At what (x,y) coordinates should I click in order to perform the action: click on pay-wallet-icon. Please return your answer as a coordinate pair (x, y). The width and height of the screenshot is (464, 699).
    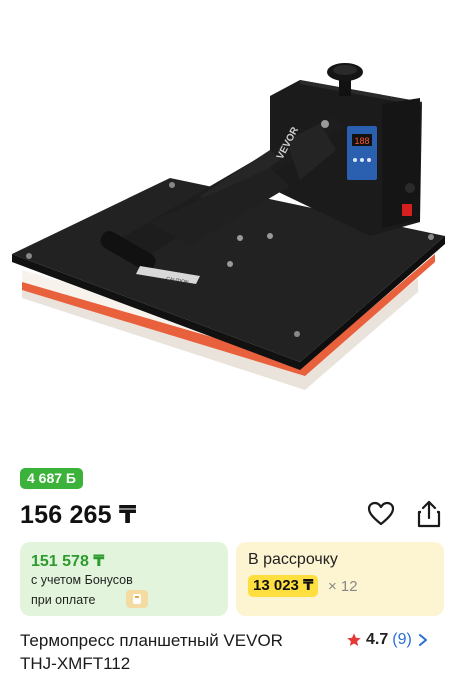
    Looking at the image, I should click on (137, 599).